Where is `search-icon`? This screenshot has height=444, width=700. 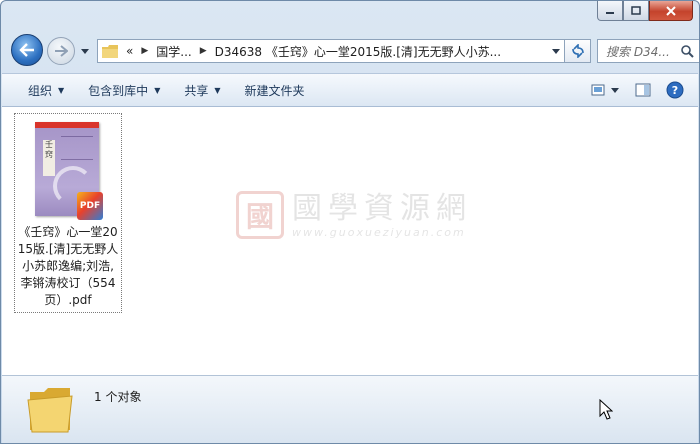
search-icon is located at coordinates (687, 51).